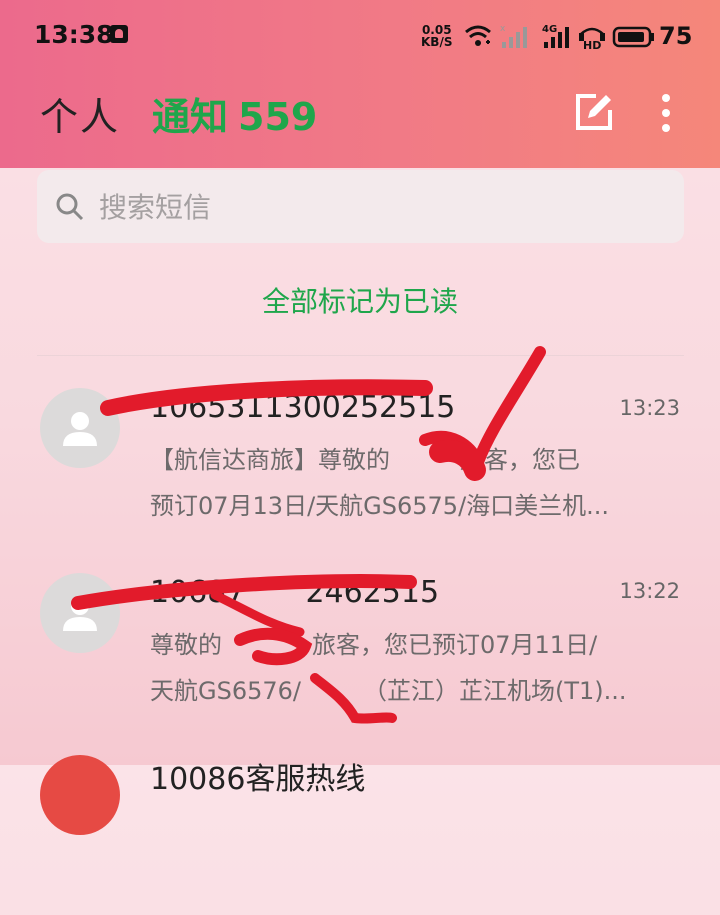  I want to click on net-speed-unit: KB/S, so click(437, 42).